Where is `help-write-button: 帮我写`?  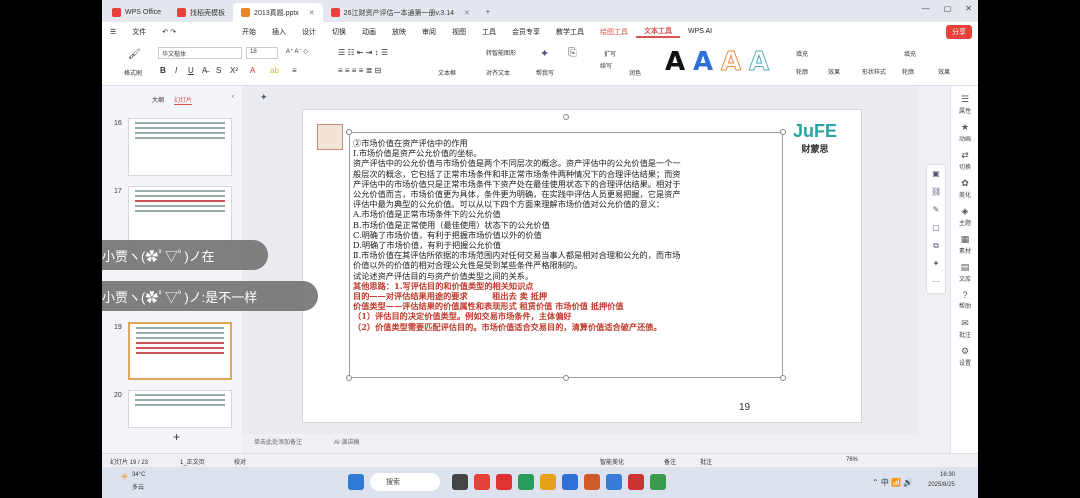 help-write-button: 帮我写 is located at coordinates (545, 72).